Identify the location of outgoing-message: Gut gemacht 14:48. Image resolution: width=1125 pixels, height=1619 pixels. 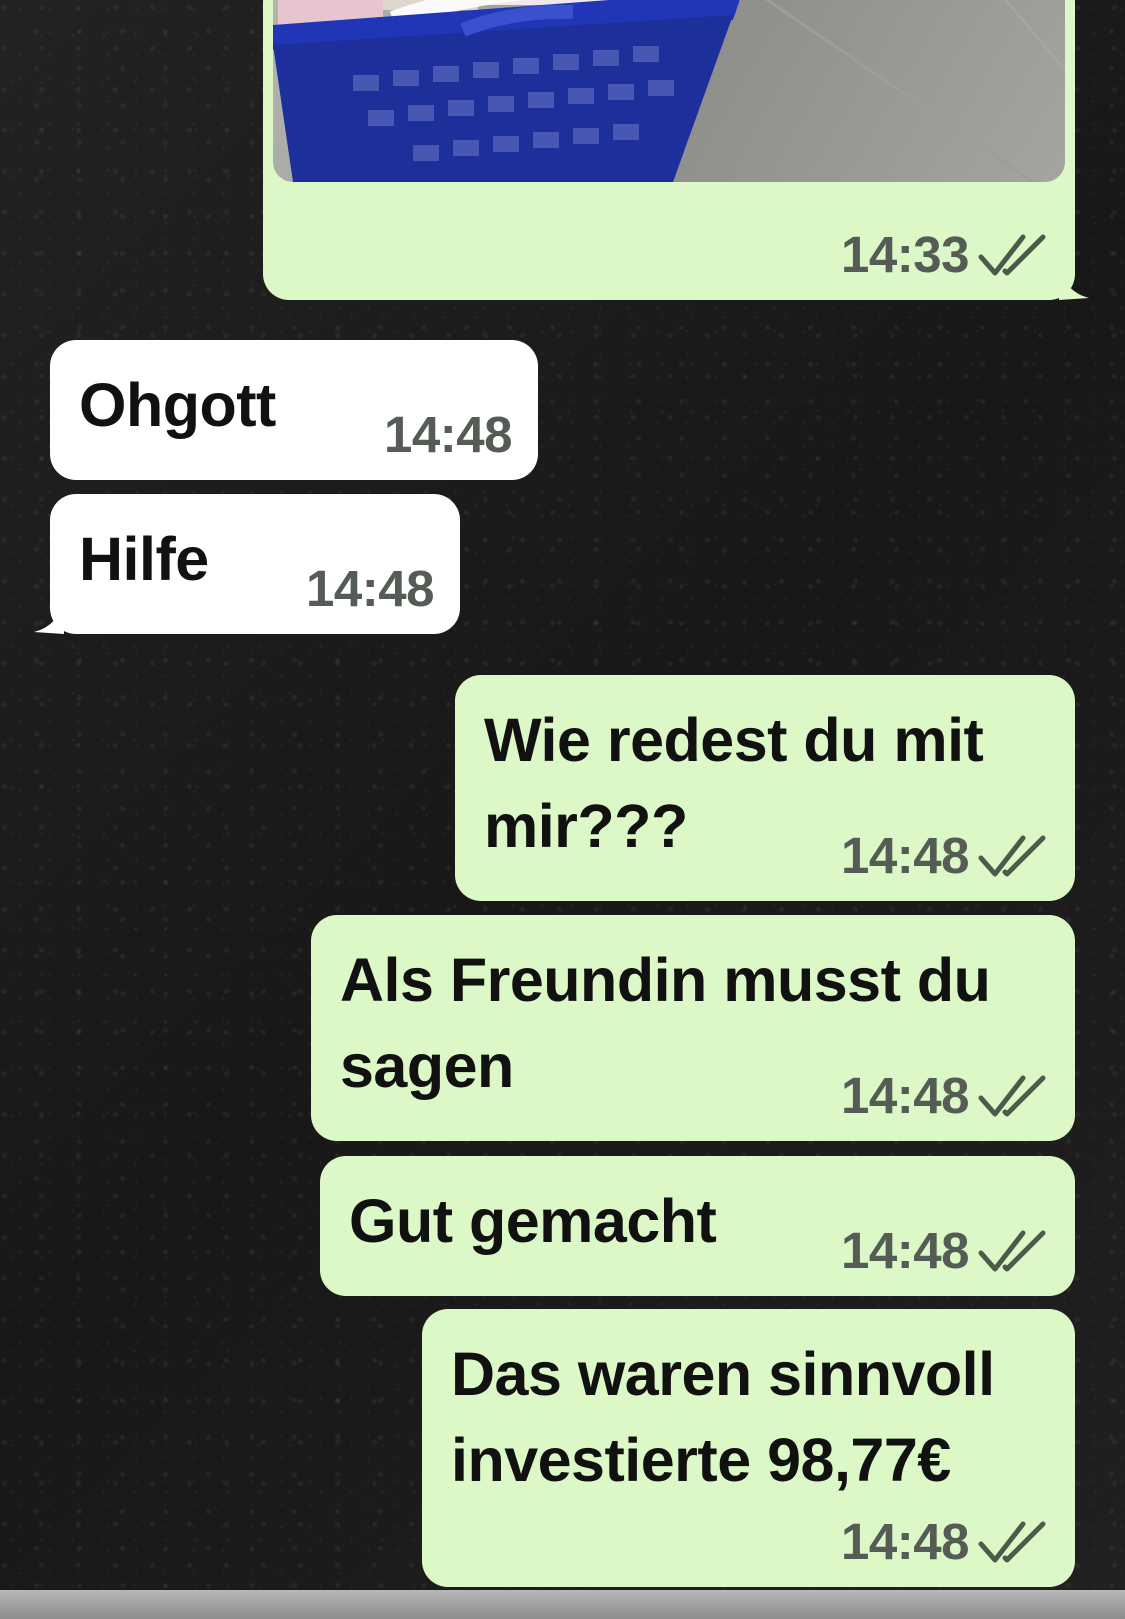
(697, 1226).